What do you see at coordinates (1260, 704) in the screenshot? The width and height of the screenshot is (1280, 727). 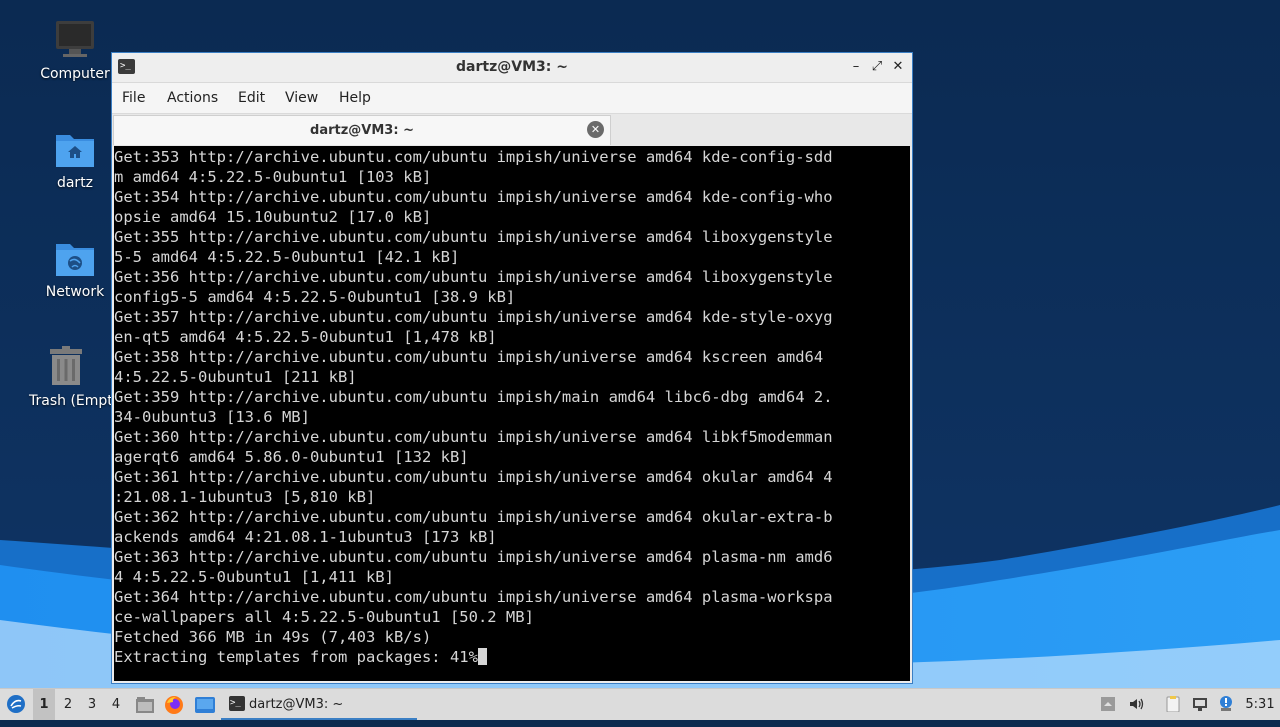 I see `clock: 5:31` at bounding box center [1260, 704].